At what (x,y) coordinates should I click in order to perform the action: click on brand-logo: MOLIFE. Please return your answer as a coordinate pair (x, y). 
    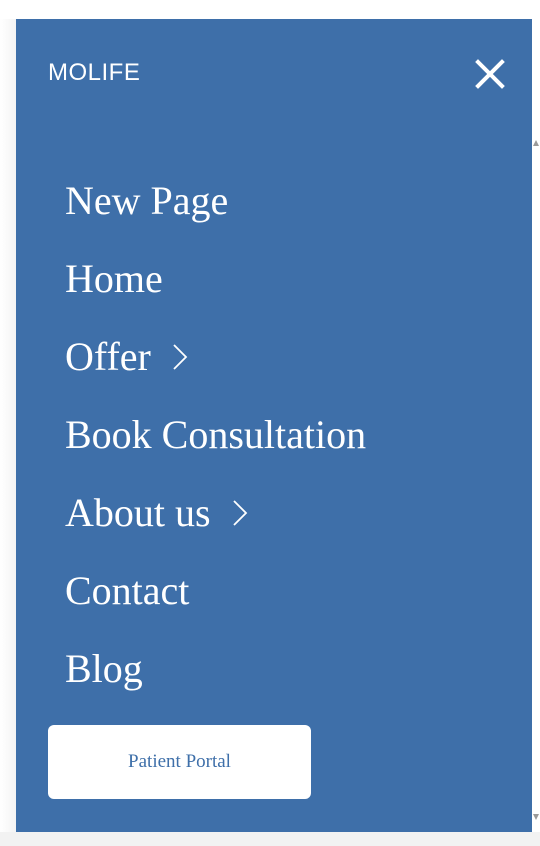
    Looking at the image, I should click on (94, 73).